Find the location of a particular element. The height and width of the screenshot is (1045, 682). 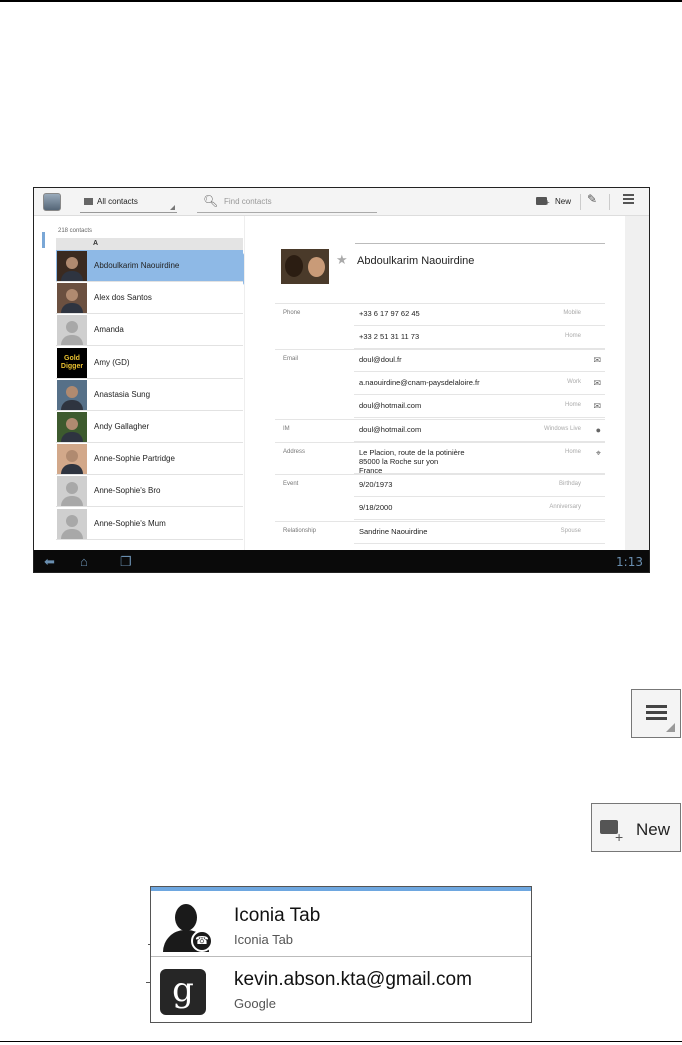

contact-name: Anastasia Sung is located at coordinates (122, 394).